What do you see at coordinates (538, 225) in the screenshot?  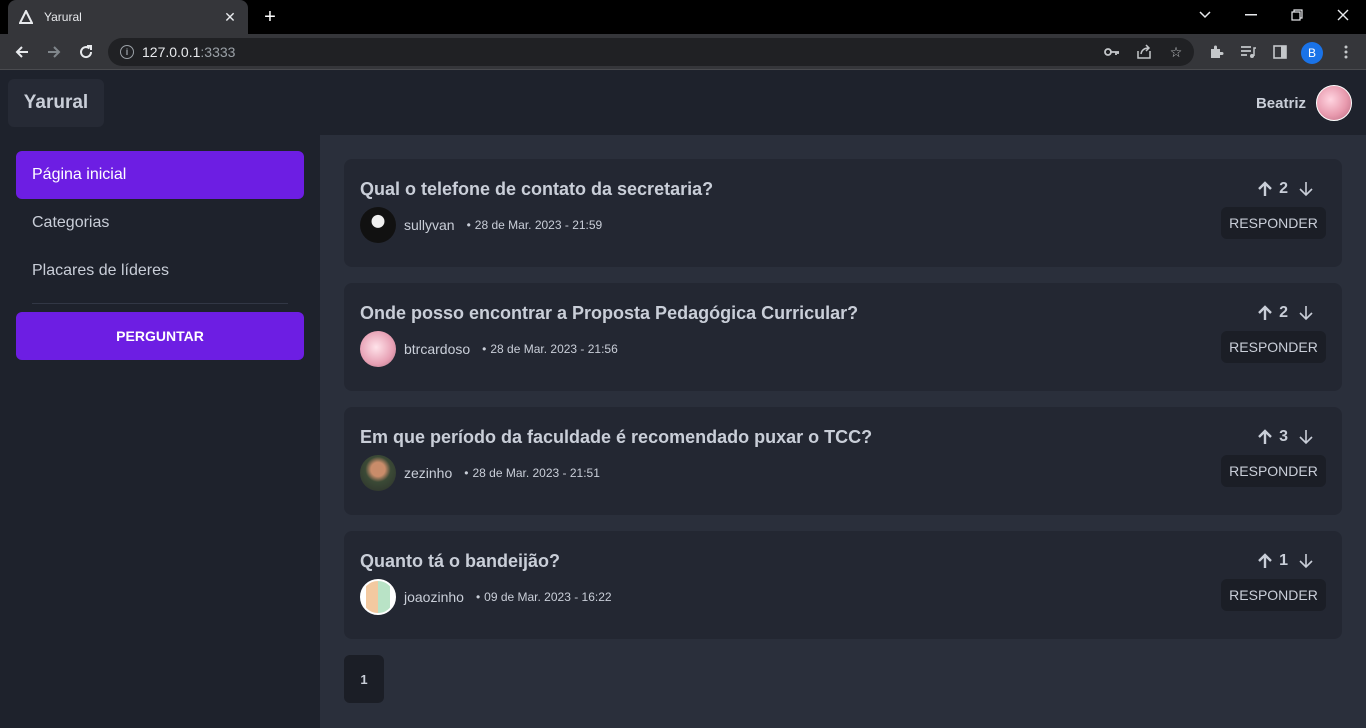 I see `question-date: 28 de Mar. 2023 - 21:59` at bounding box center [538, 225].